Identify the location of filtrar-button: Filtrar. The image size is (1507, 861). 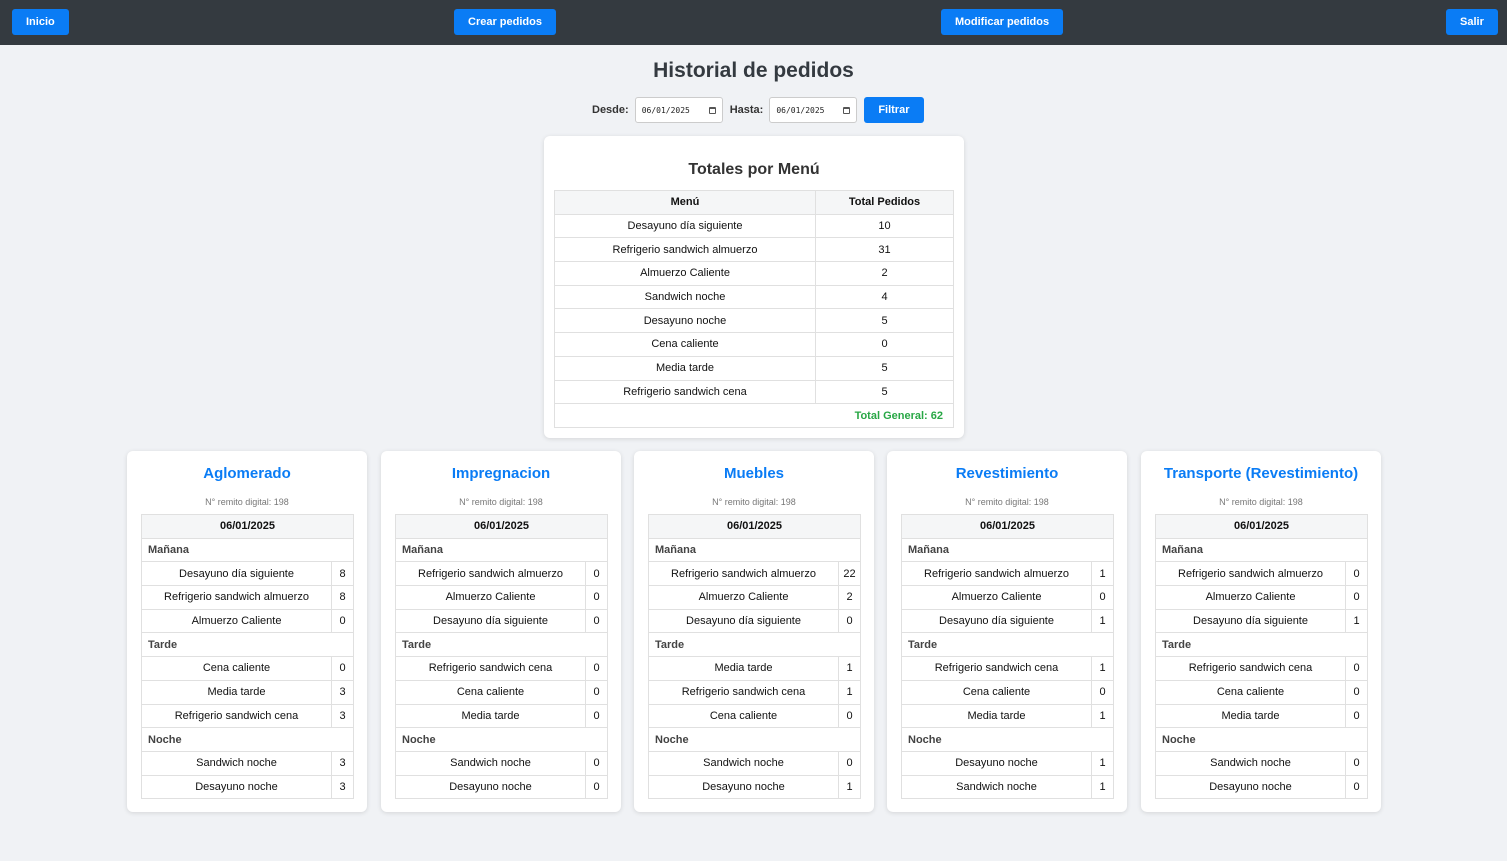
(894, 110).